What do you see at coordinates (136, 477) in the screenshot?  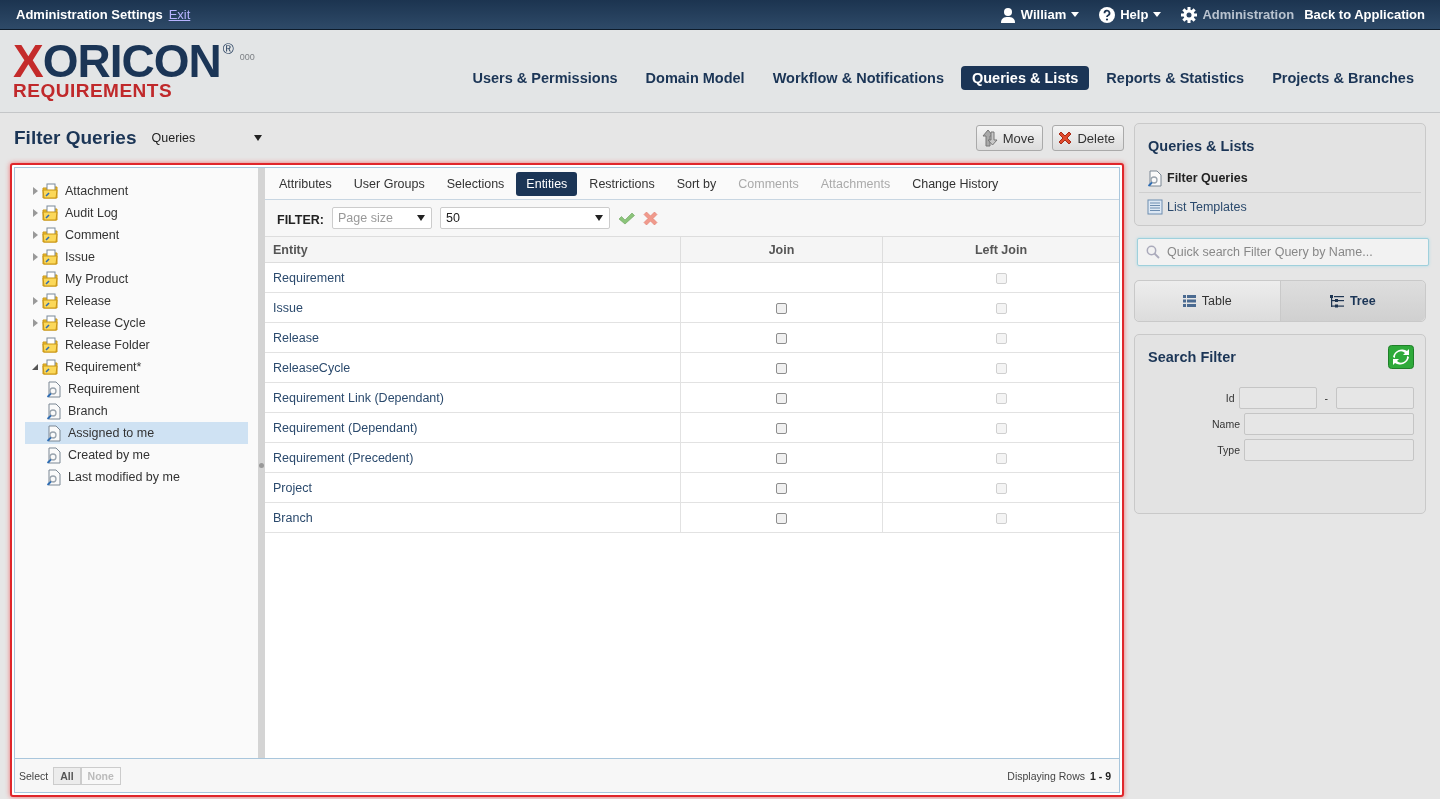 I see `tree-item: Last modified by me` at bounding box center [136, 477].